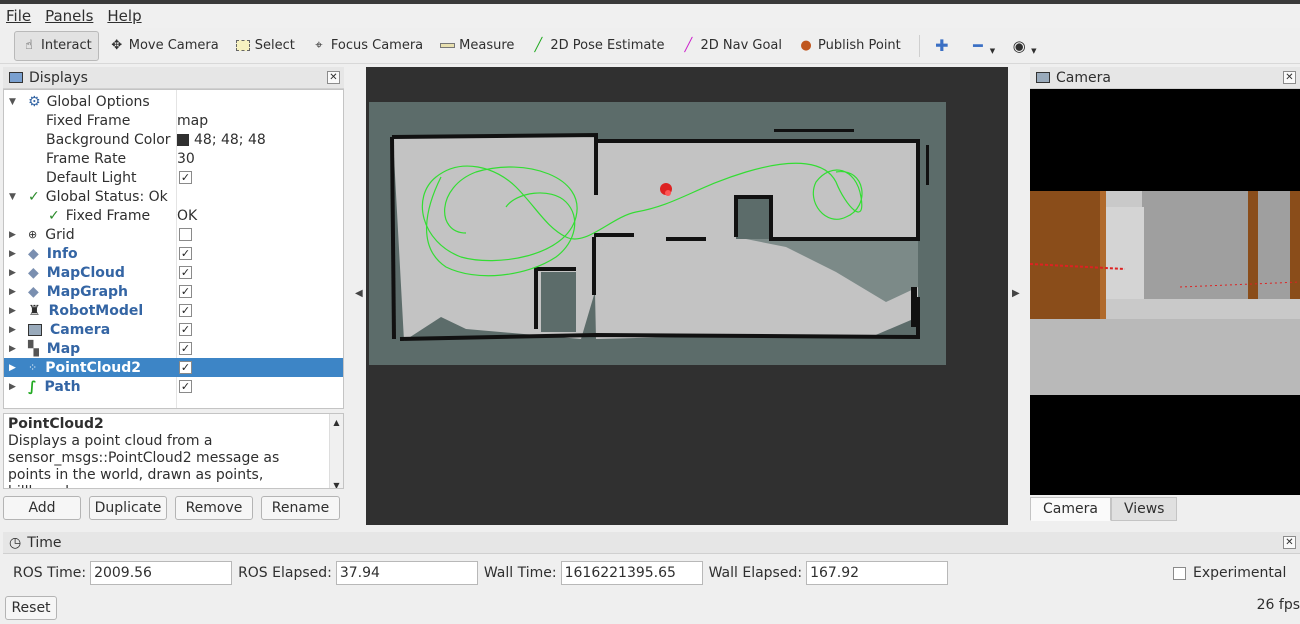  I want to click on experimental-toggle: Experimental, so click(1229, 573).